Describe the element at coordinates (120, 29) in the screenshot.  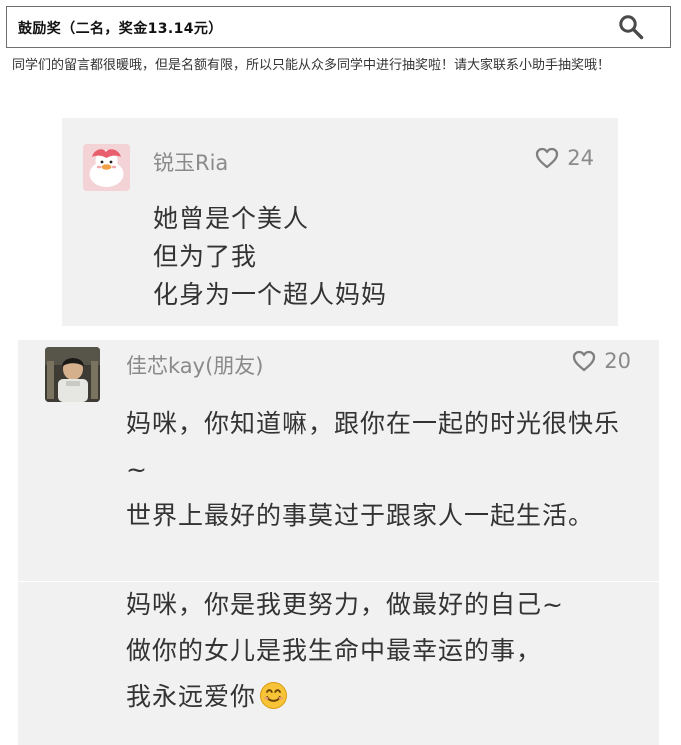
I see `search-title: 鼓励奖（二名，奖金13.14元）` at that location.